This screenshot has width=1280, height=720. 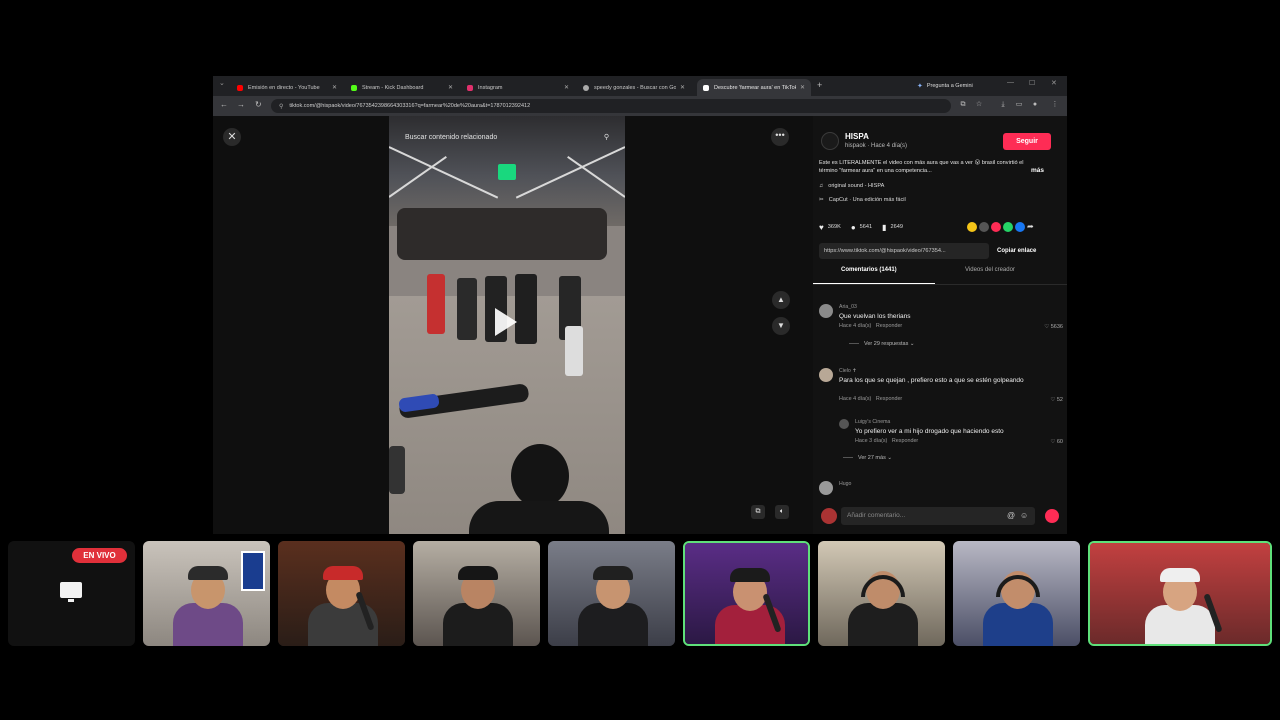 I want to click on embed-share-icon, so click(x=972, y=227).